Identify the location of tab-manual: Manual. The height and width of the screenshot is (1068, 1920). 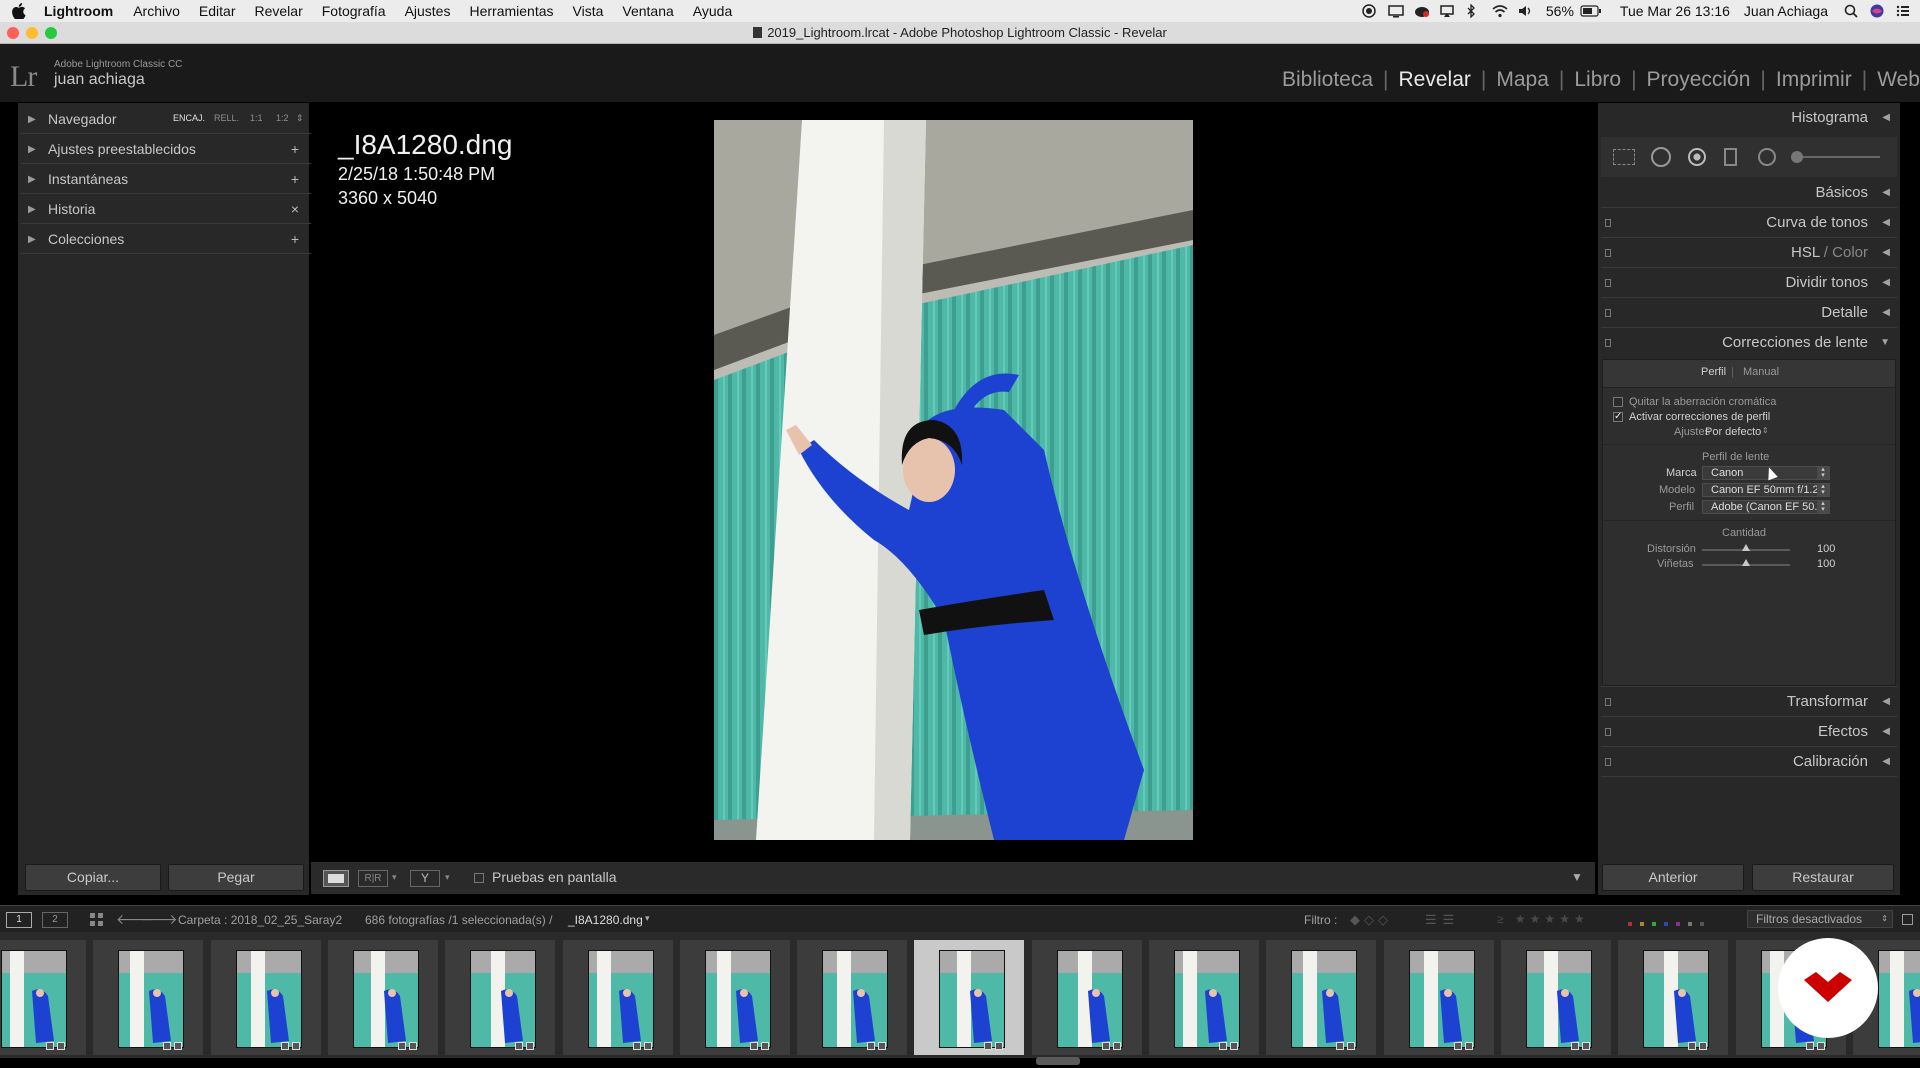
(1761, 372).